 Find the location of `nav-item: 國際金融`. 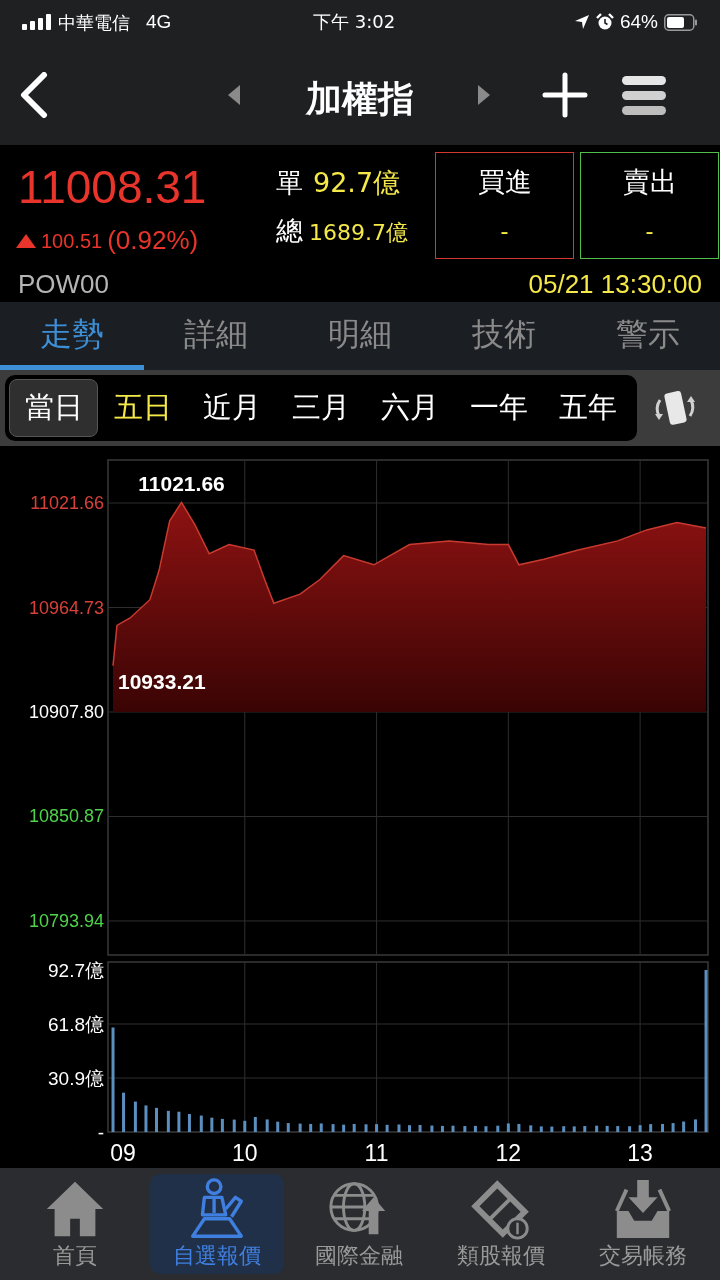

nav-item: 國際金融 is located at coordinates (359, 1224).